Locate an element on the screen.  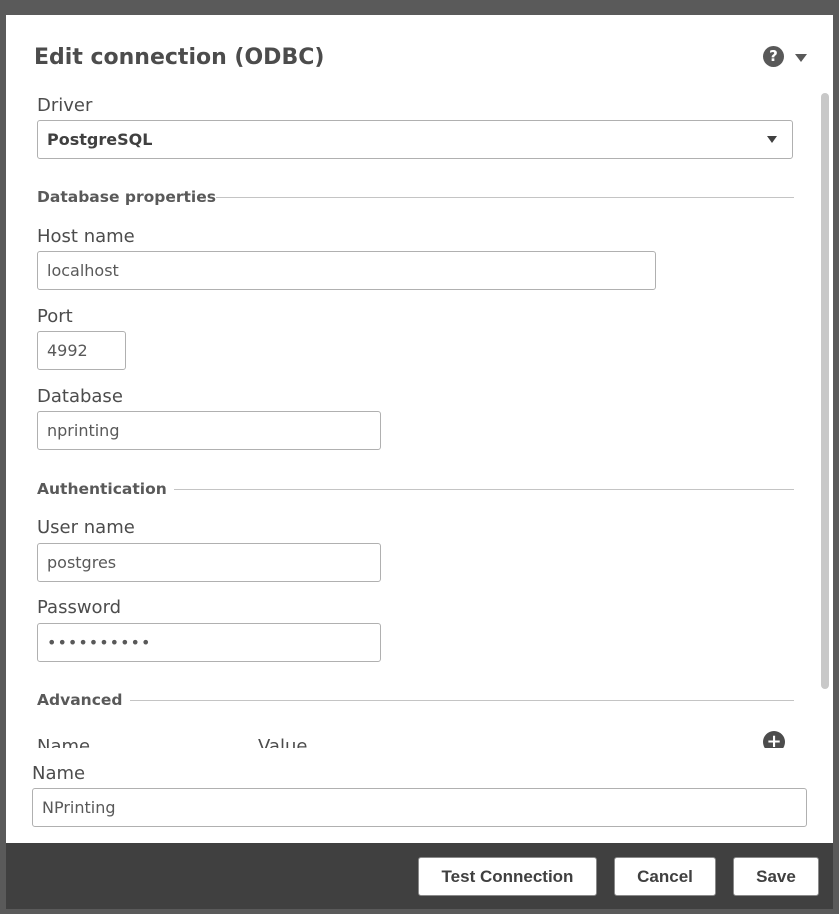
database-properties-heading: Database properties is located at coordinates (126, 197).